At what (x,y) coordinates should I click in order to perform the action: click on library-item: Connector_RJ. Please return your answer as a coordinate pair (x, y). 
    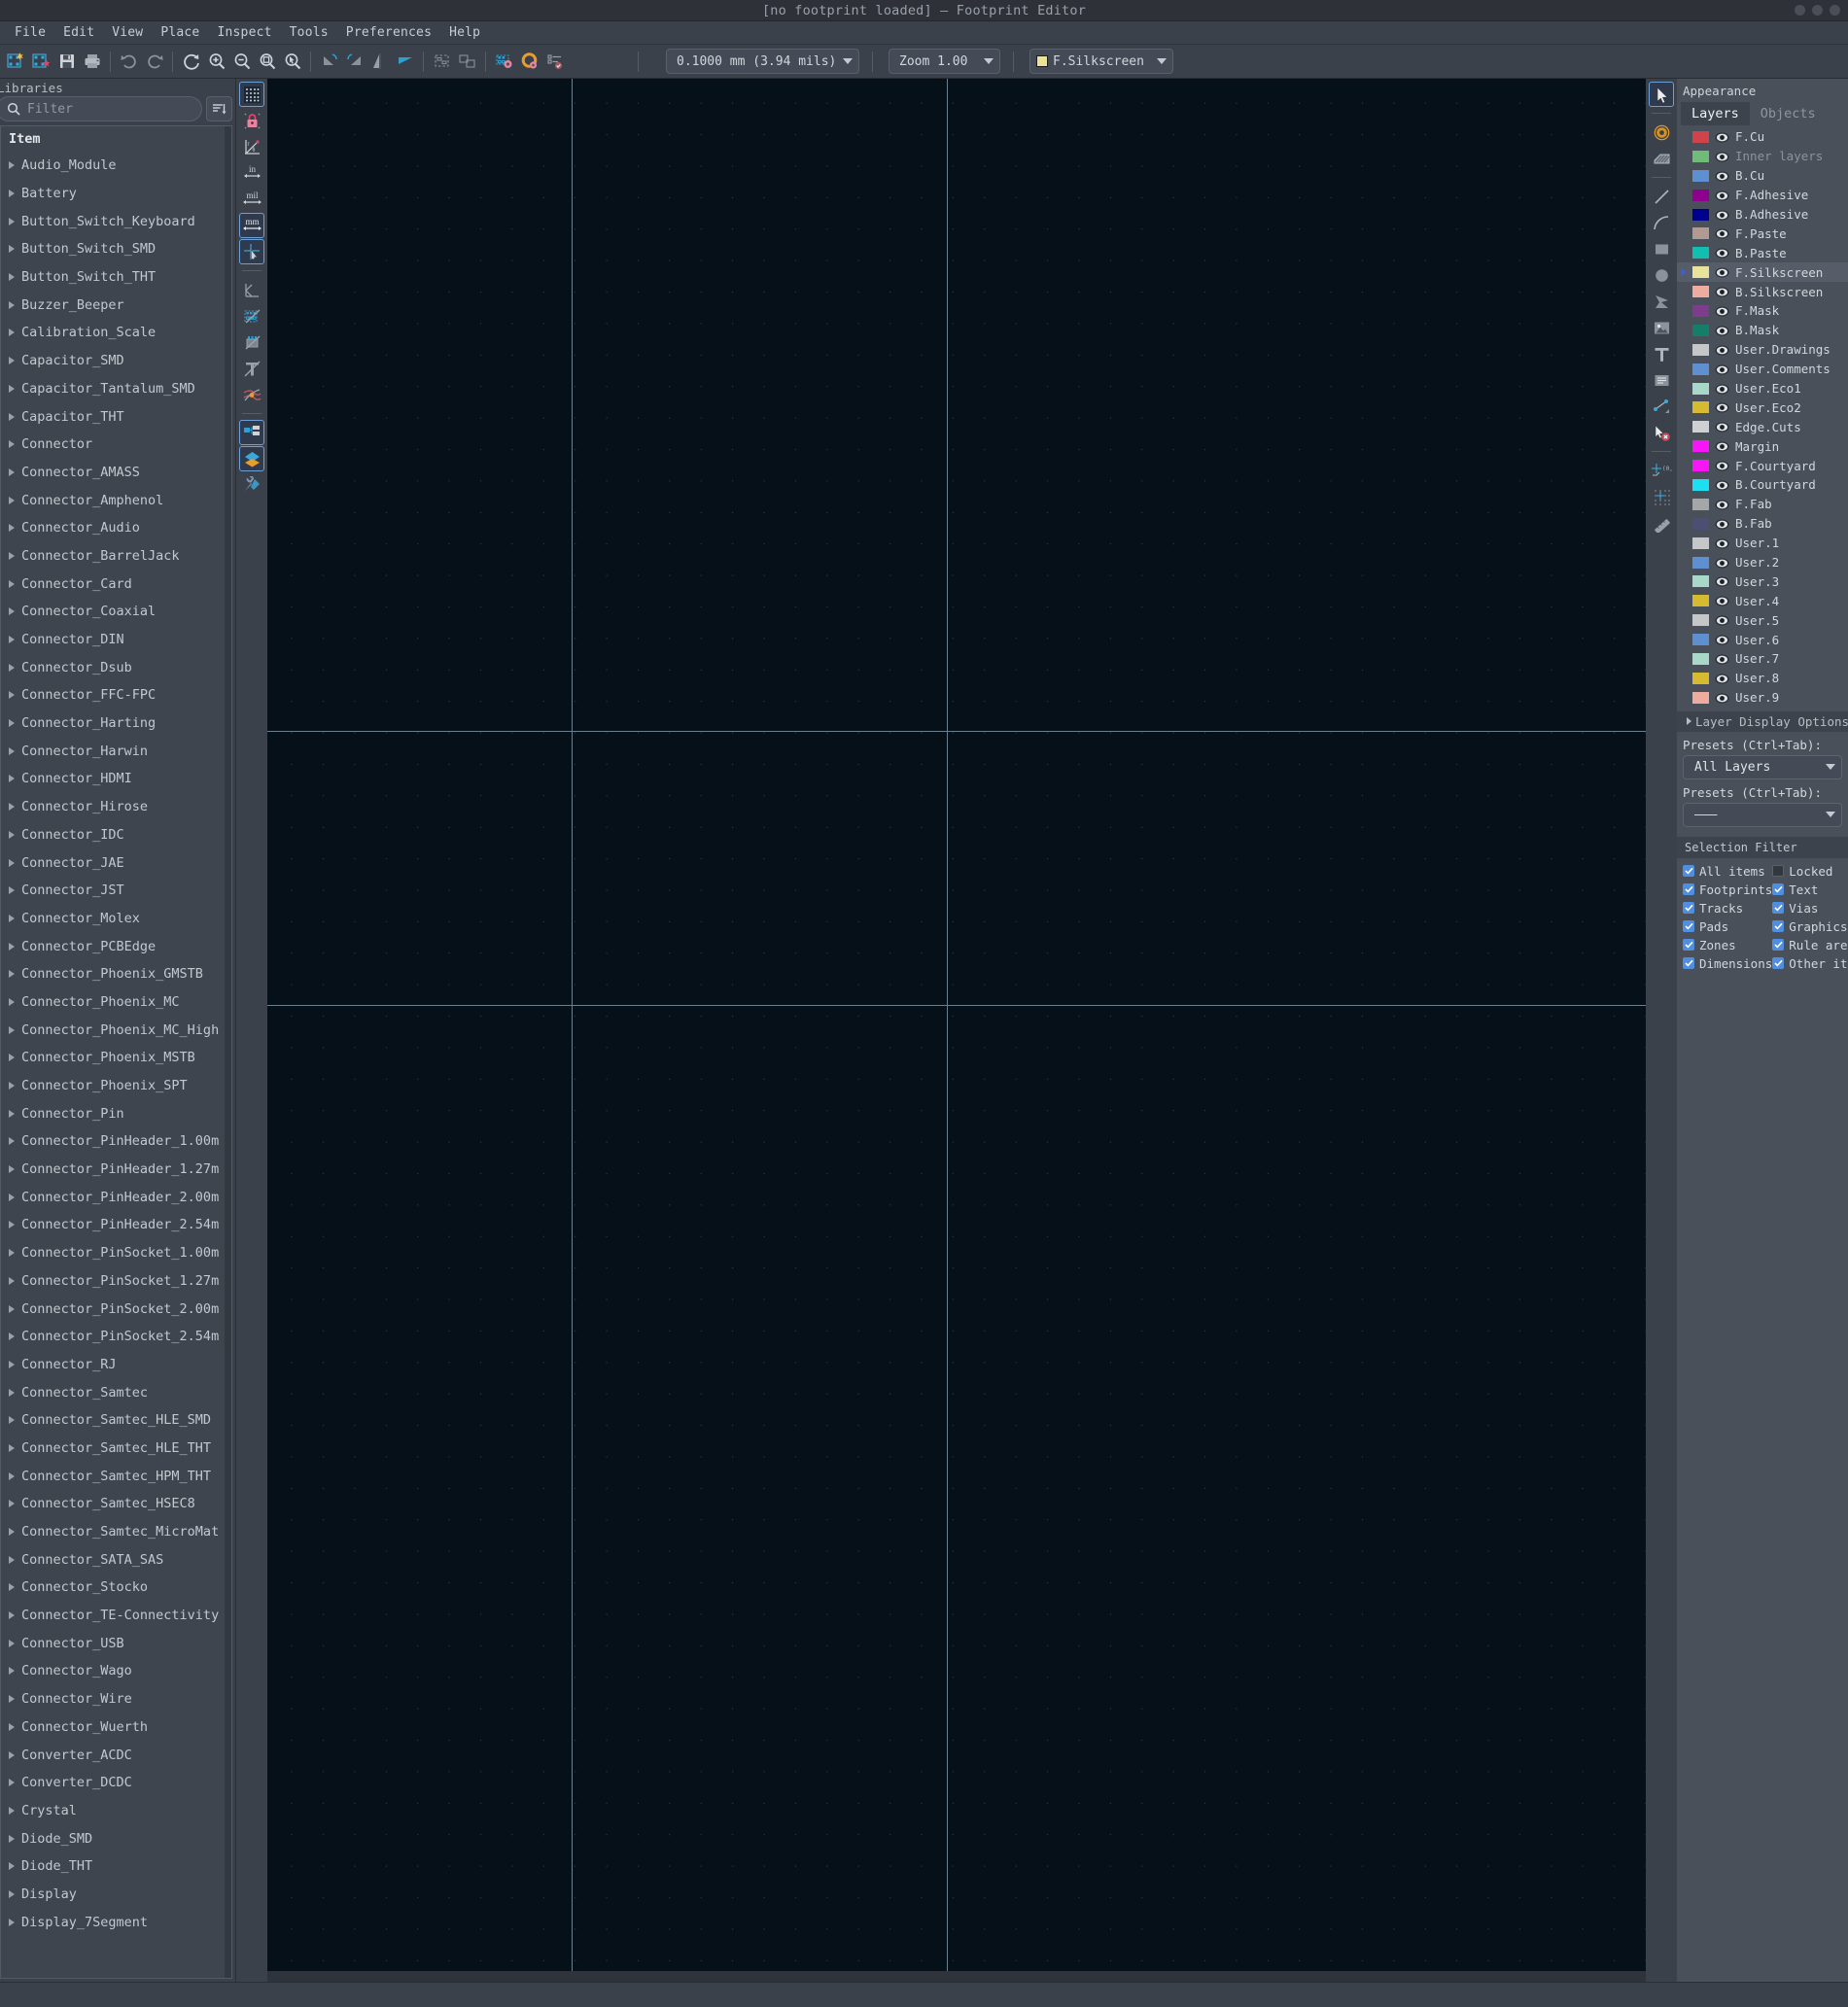
    Looking at the image, I should click on (116, 1365).